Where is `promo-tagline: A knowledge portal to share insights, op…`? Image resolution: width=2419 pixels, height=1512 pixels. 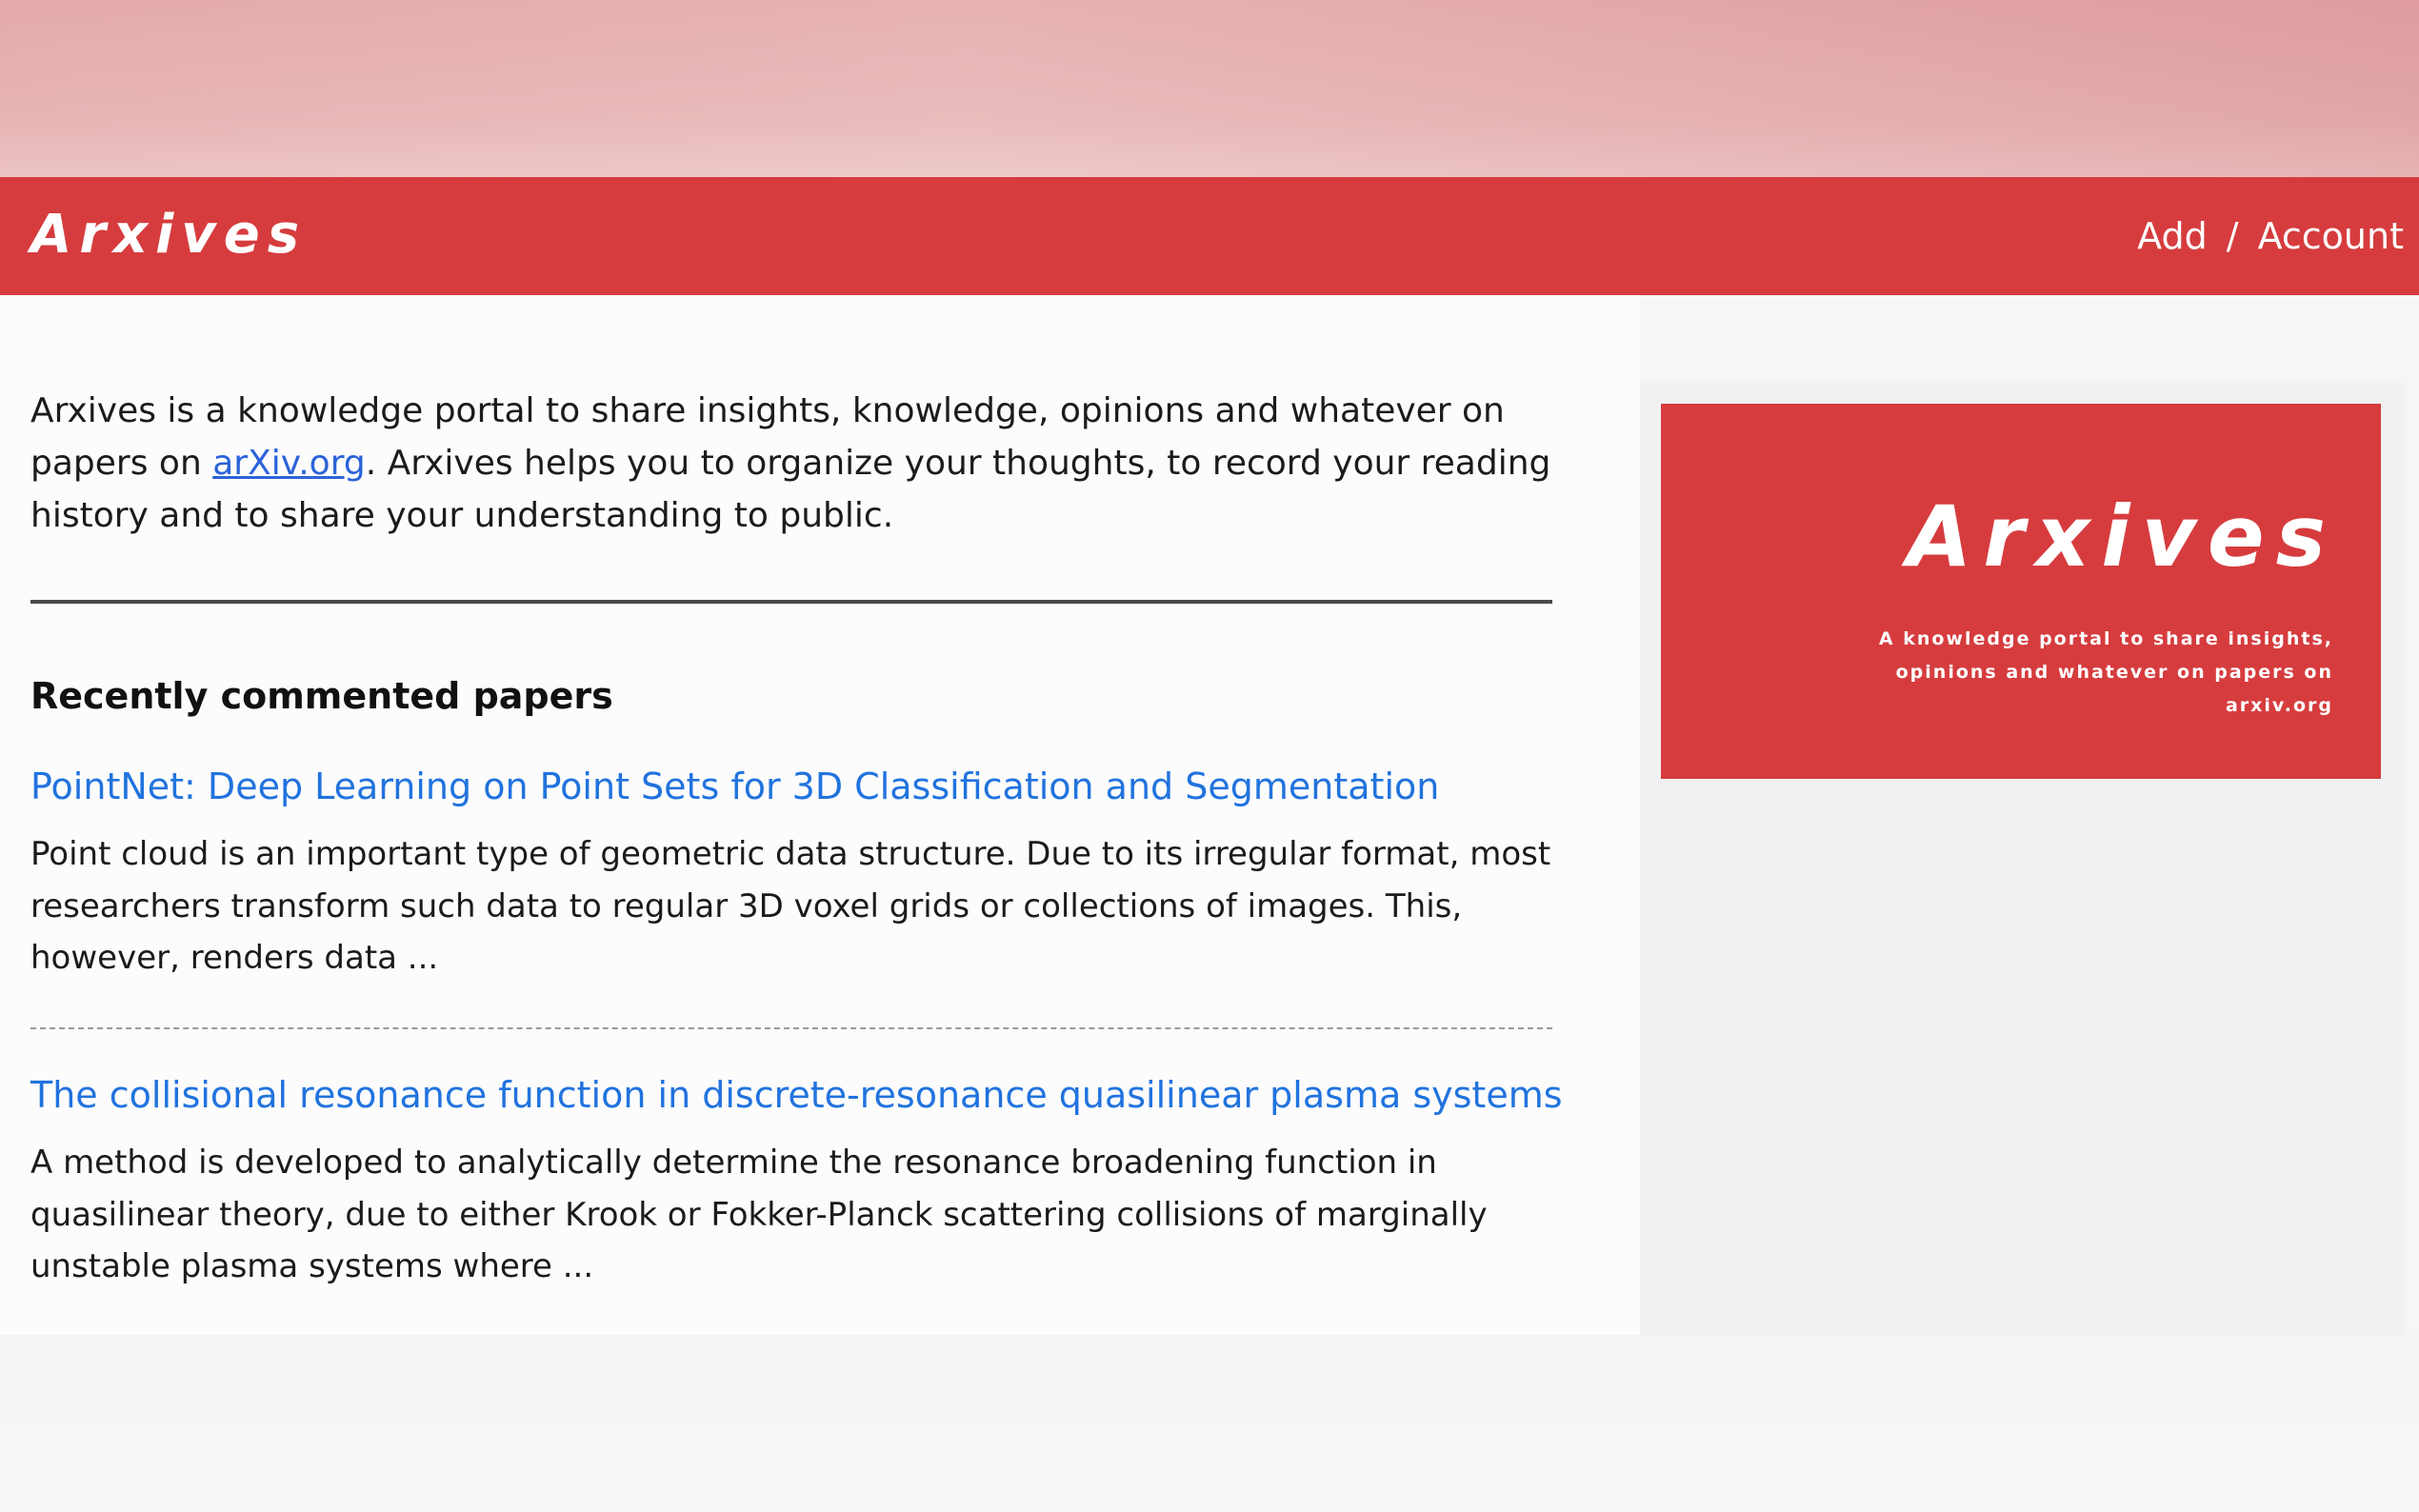 promo-tagline: A knowledge portal to share insights, op… is located at coordinates (2066, 673).